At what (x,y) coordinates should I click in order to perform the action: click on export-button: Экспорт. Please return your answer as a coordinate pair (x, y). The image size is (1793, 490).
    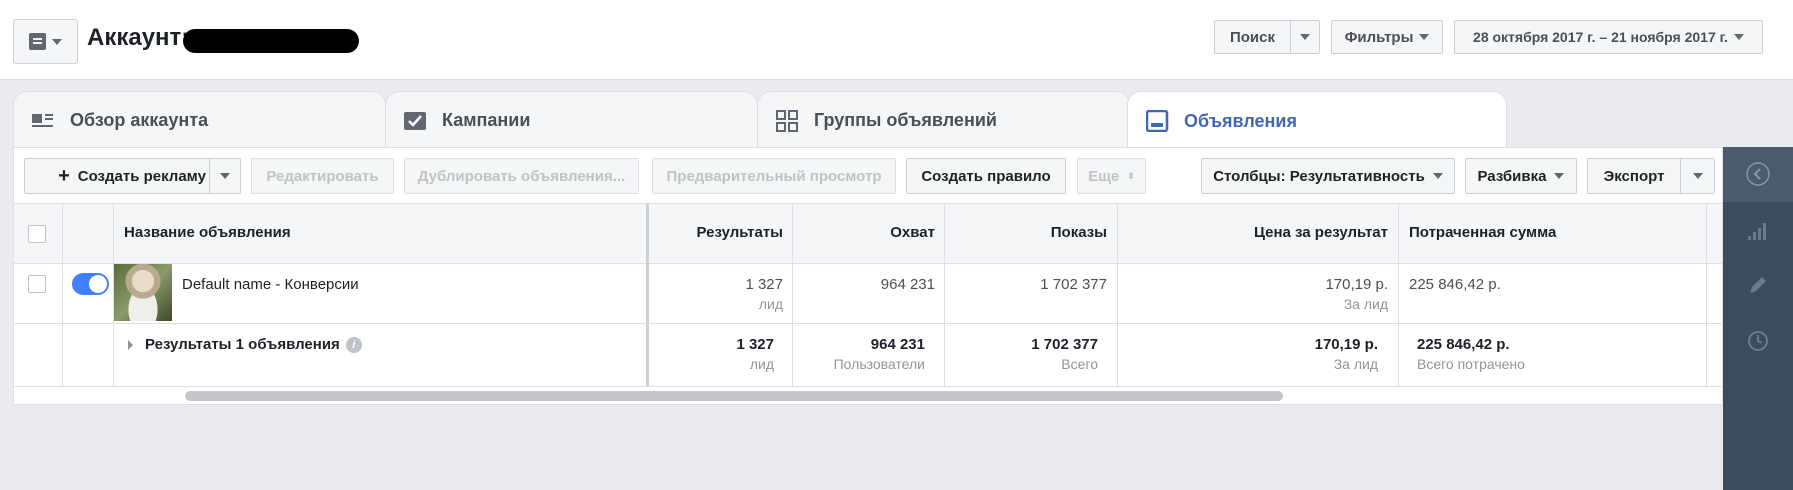
    Looking at the image, I should click on (1634, 176).